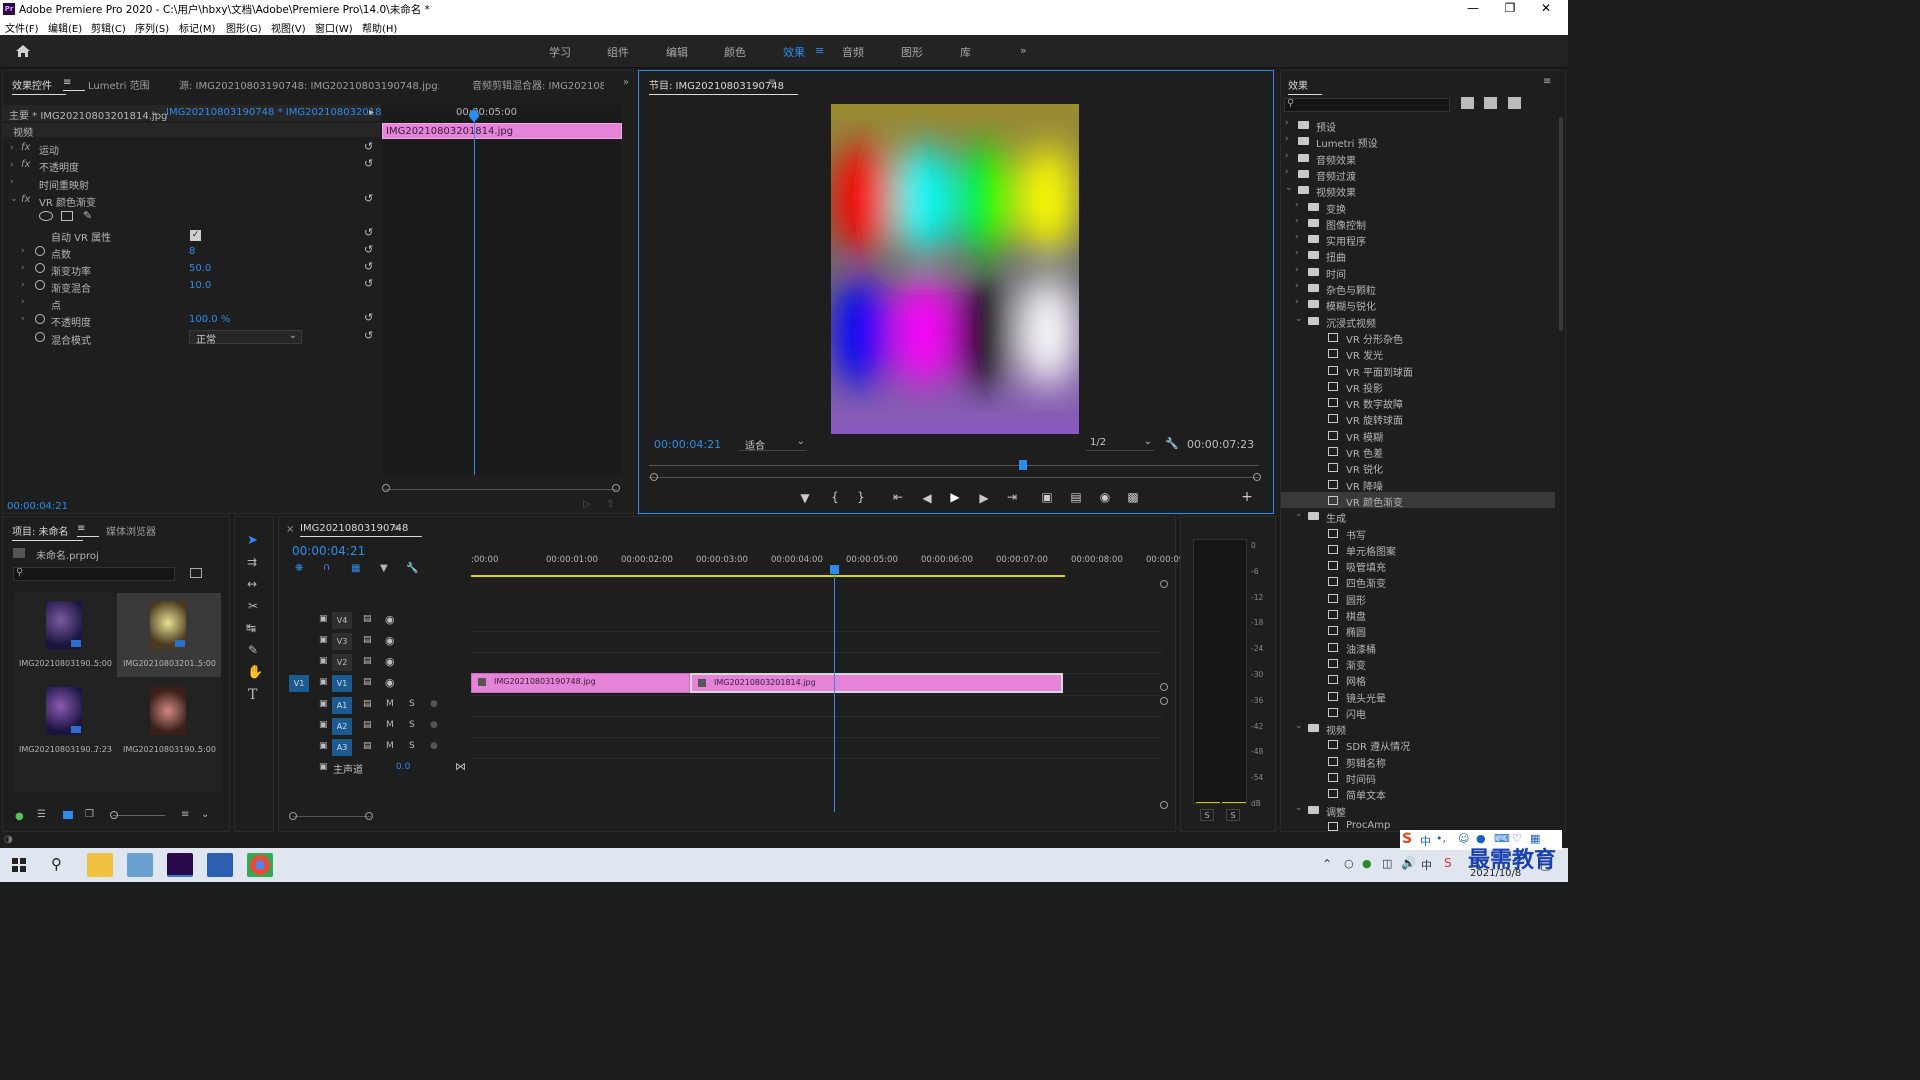 This screenshot has width=1920, height=1080. I want to click on timeline-playhead-handle, so click(834, 569).